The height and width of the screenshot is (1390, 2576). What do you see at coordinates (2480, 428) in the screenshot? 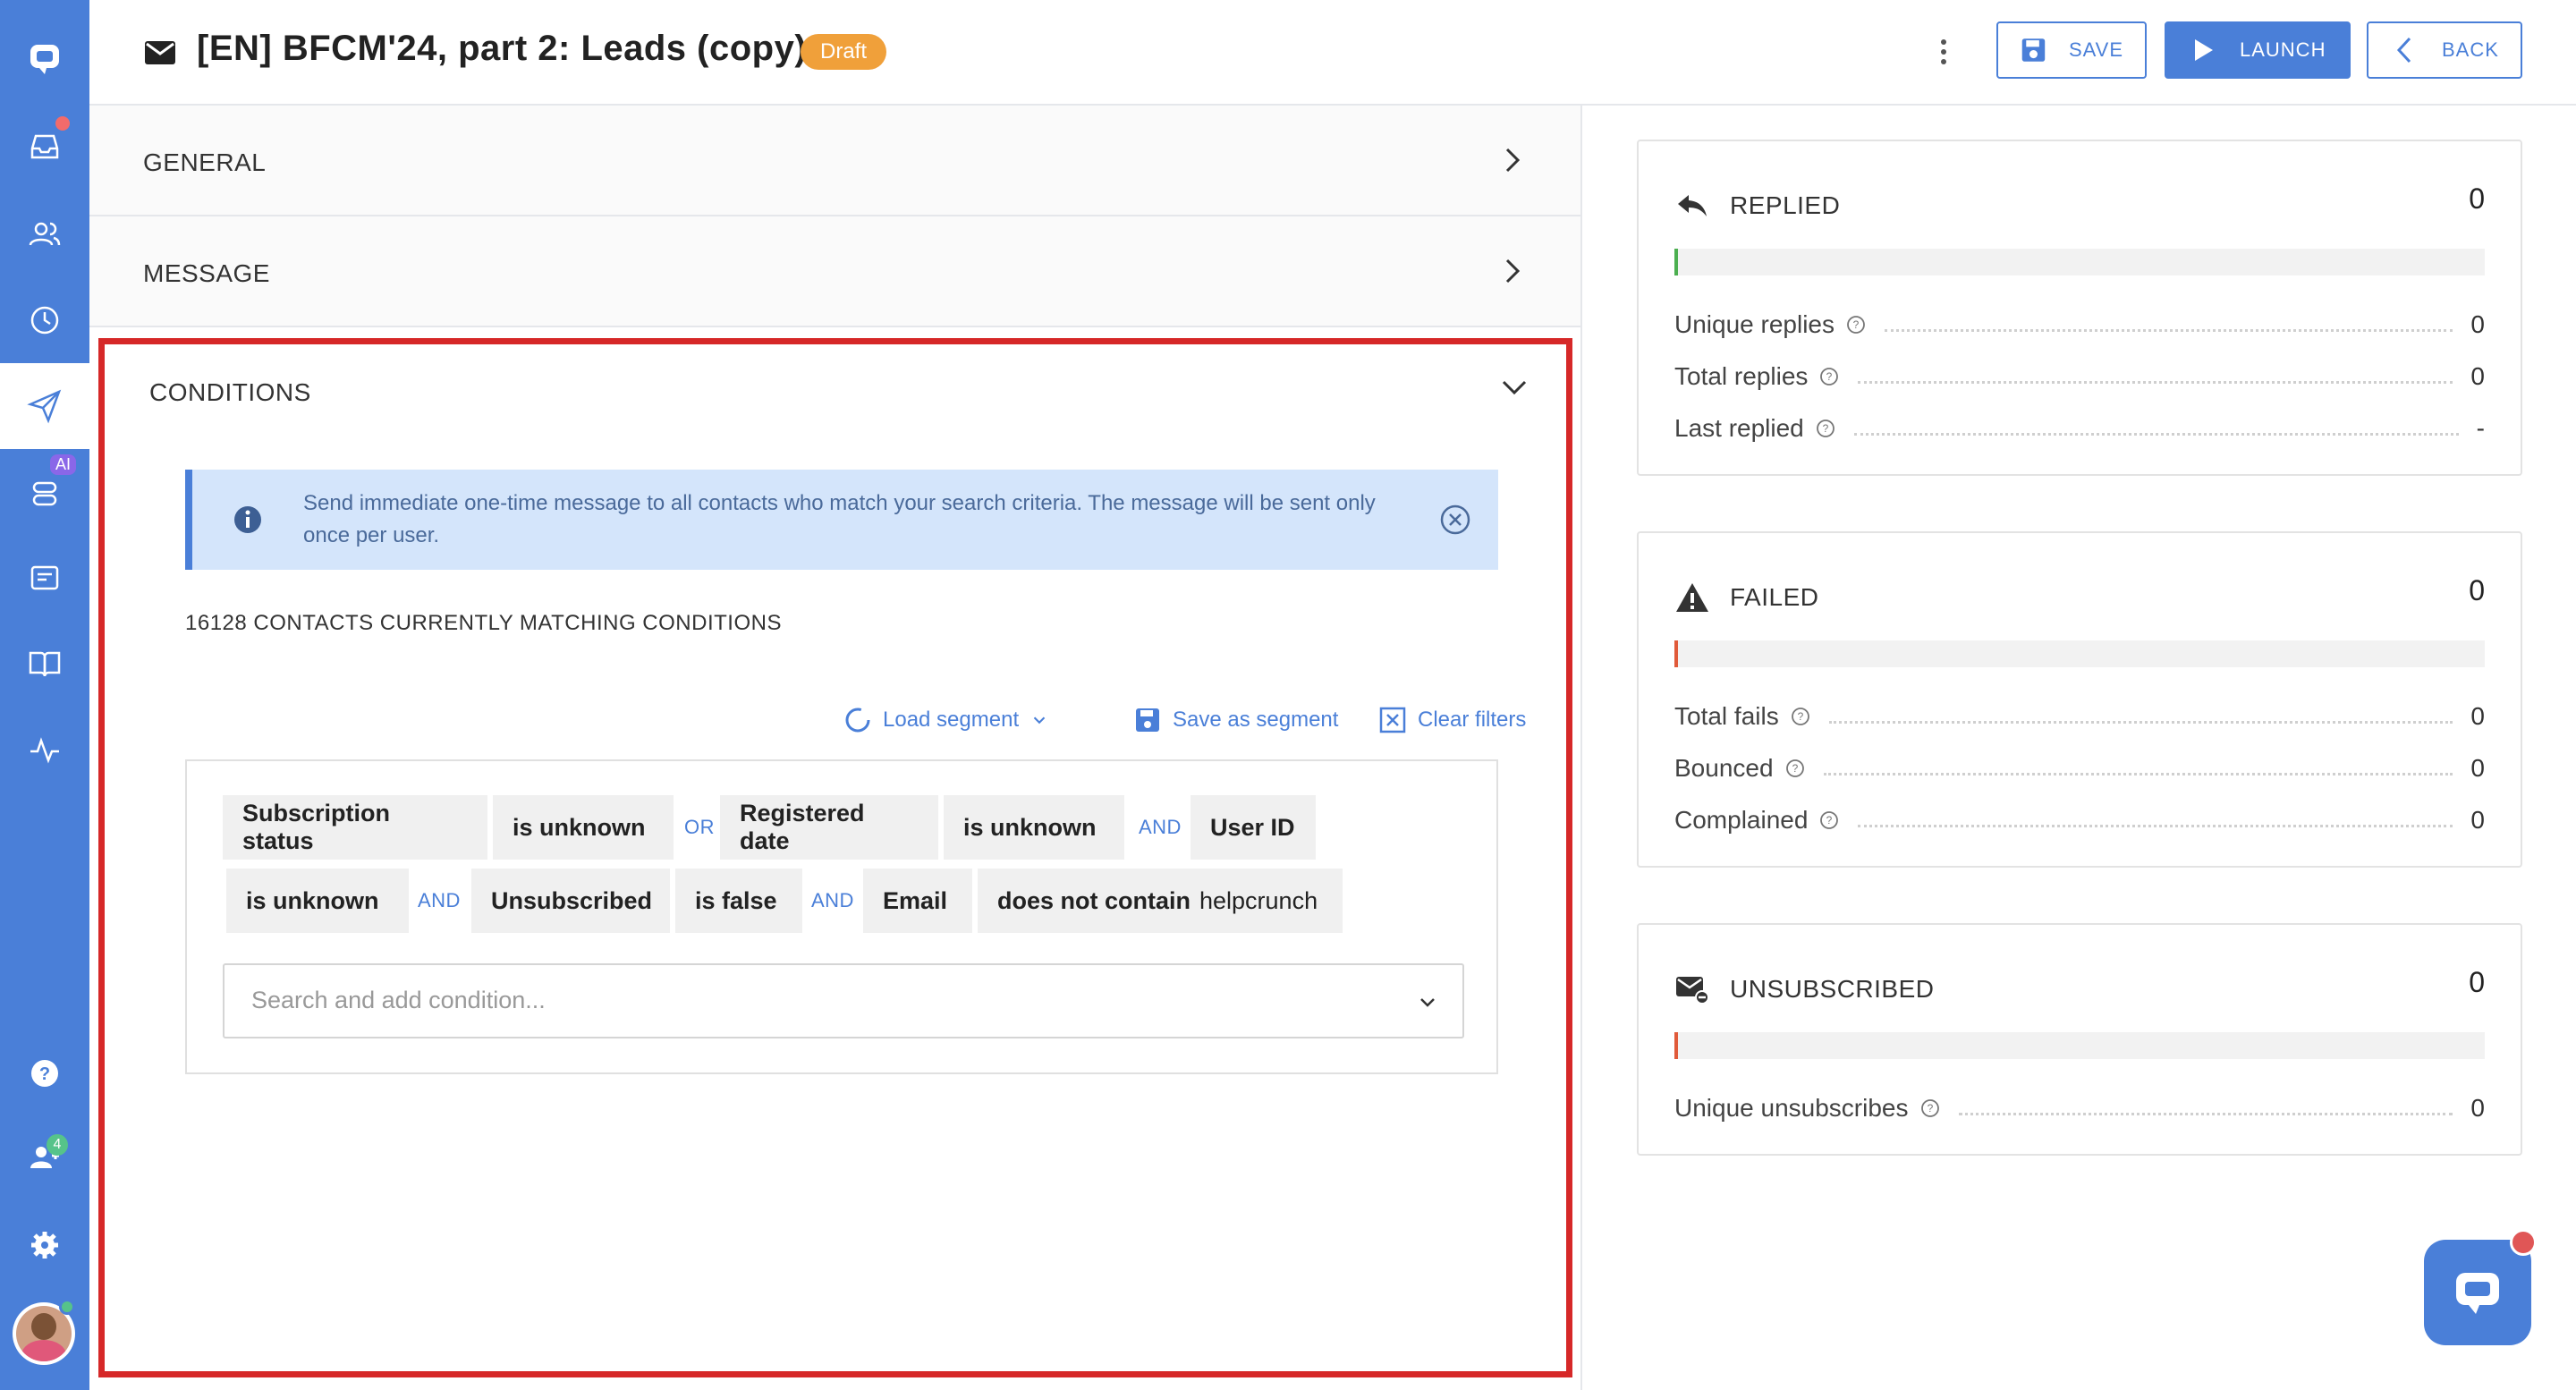
I see `stat-value: -` at bounding box center [2480, 428].